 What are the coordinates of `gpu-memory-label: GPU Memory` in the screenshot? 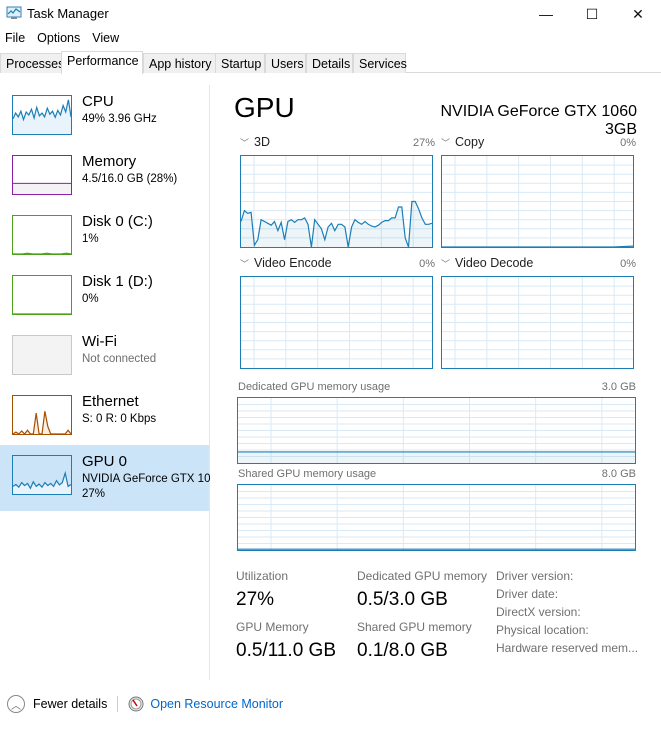 It's located at (272, 627).